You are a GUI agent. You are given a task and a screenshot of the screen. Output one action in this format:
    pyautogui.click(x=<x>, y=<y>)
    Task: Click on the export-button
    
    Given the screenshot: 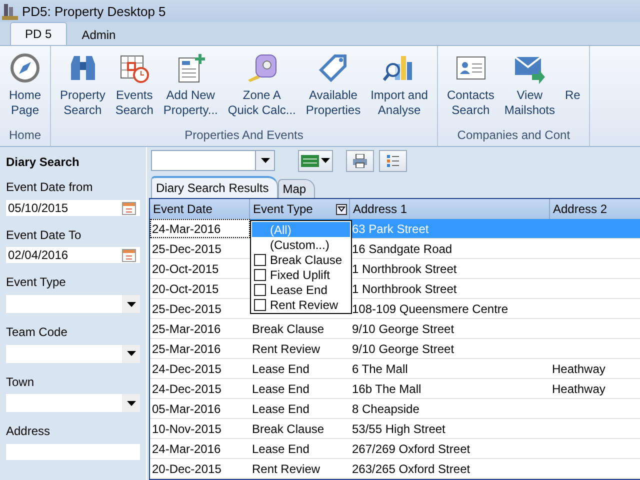 What is the action you would take?
    pyautogui.click(x=315, y=161)
    